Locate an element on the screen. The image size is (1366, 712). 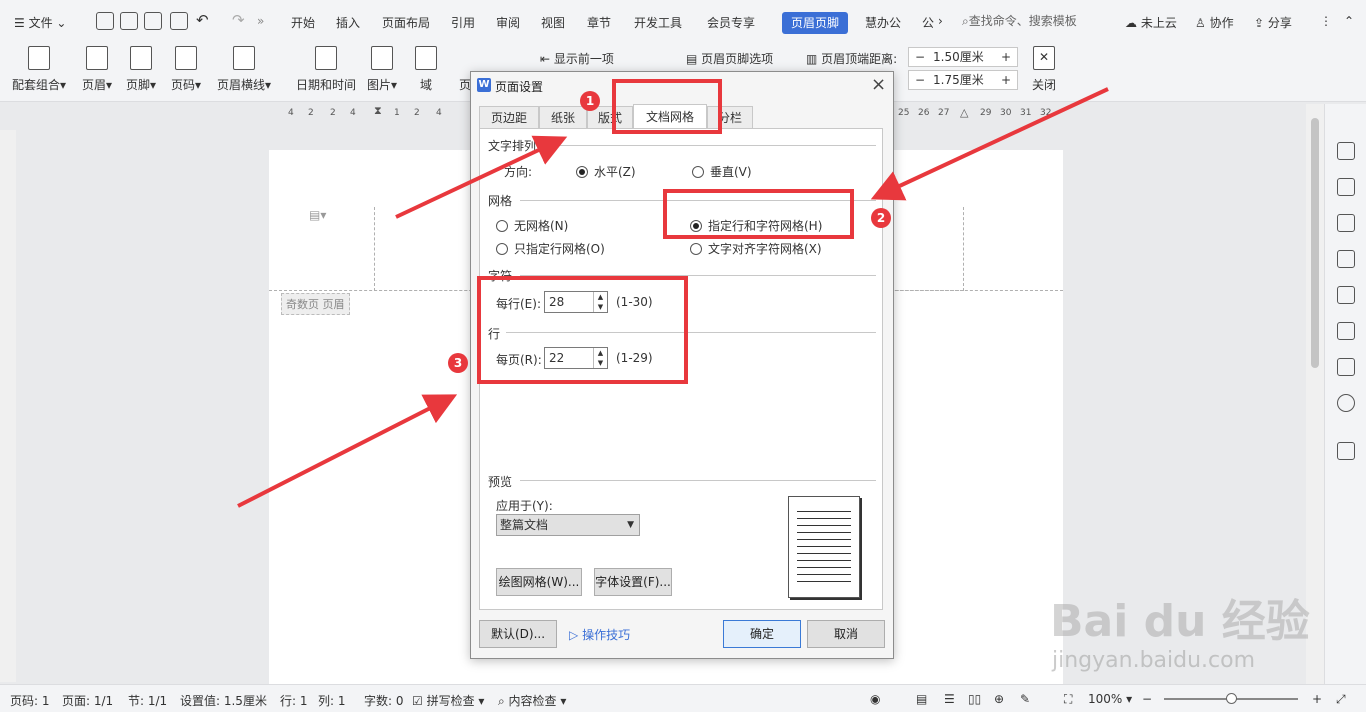
cancel-button: 取消 is located at coordinates (846, 634).